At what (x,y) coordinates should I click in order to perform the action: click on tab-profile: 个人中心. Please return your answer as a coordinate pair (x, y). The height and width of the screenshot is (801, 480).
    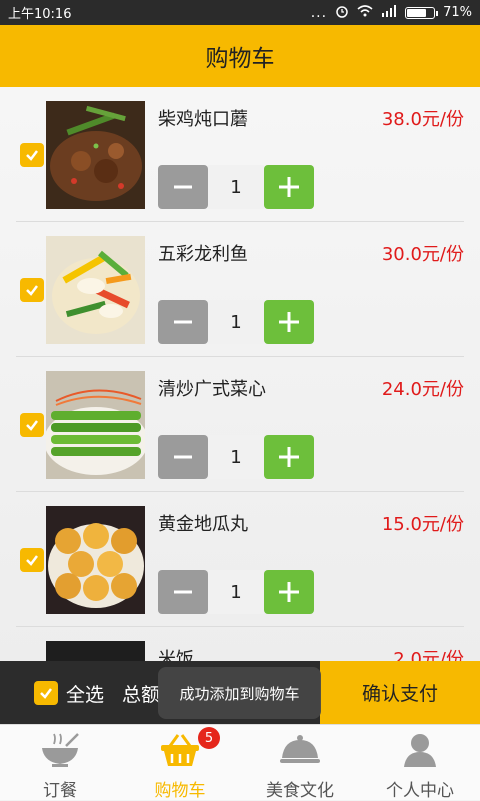
    Looking at the image, I should click on (420, 763).